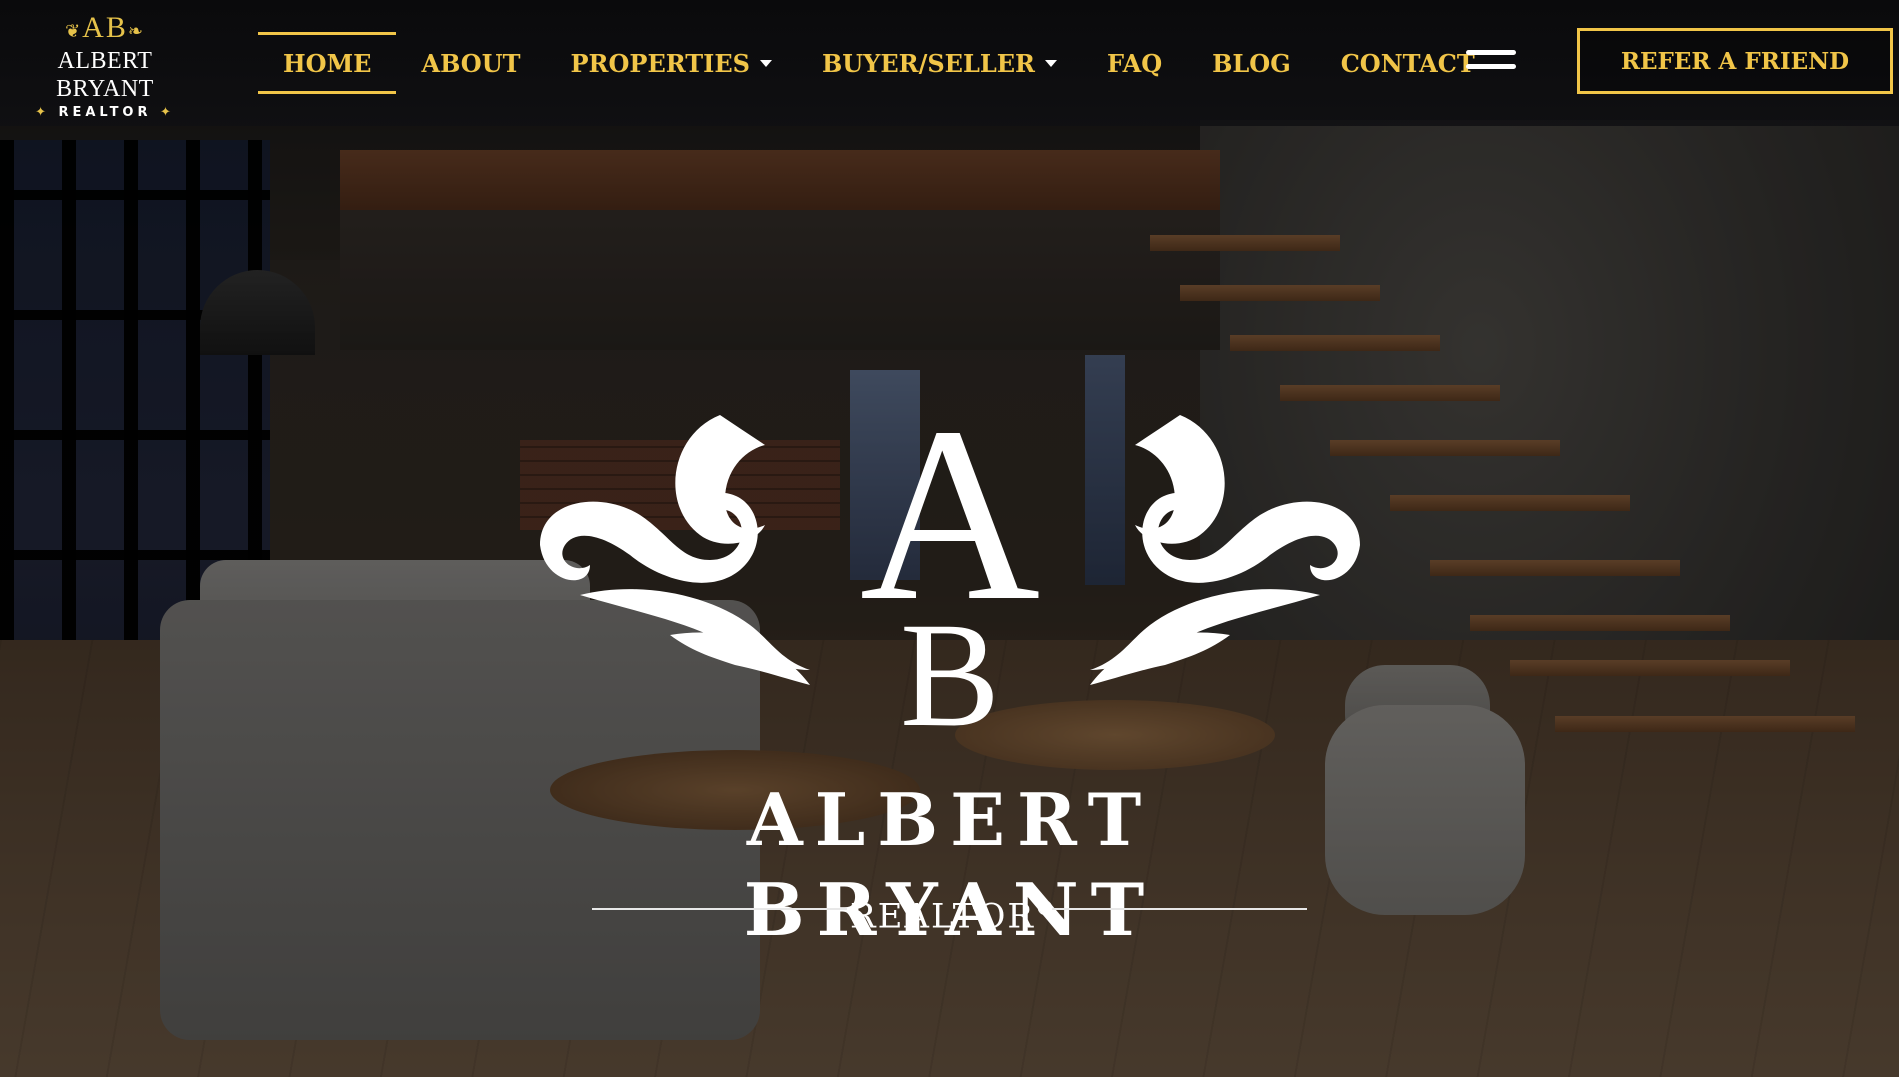 Image resolution: width=1899 pixels, height=1077 pixels. What do you see at coordinates (942, 916) in the screenshot?
I see `hero-subtitle-text: REALTOR` at bounding box center [942, 916].